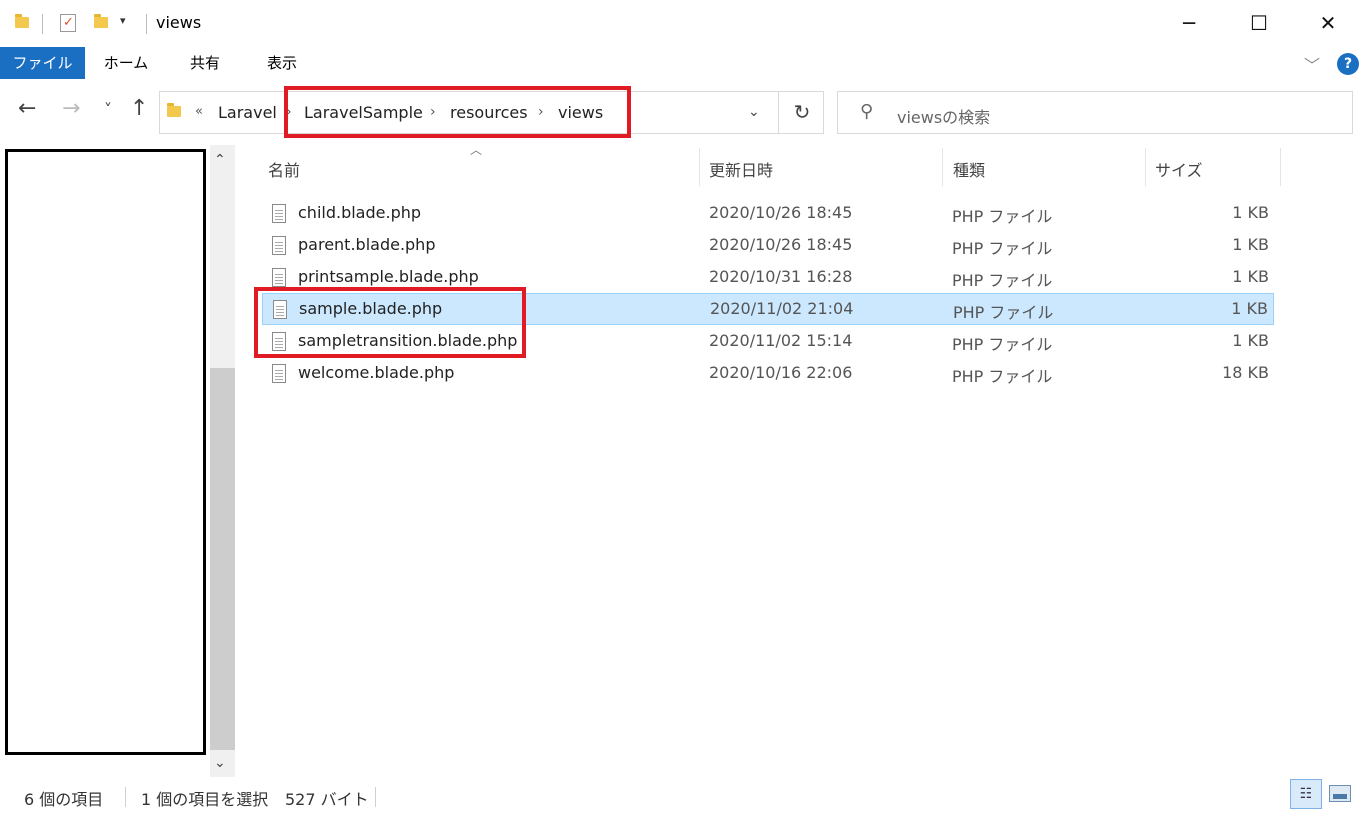 Image resolution: width=1364 pixels, height=813 pixels. Describe the element at coordinates (1328, 23) in the screenshot. I see `close-button: ✕` at that location.